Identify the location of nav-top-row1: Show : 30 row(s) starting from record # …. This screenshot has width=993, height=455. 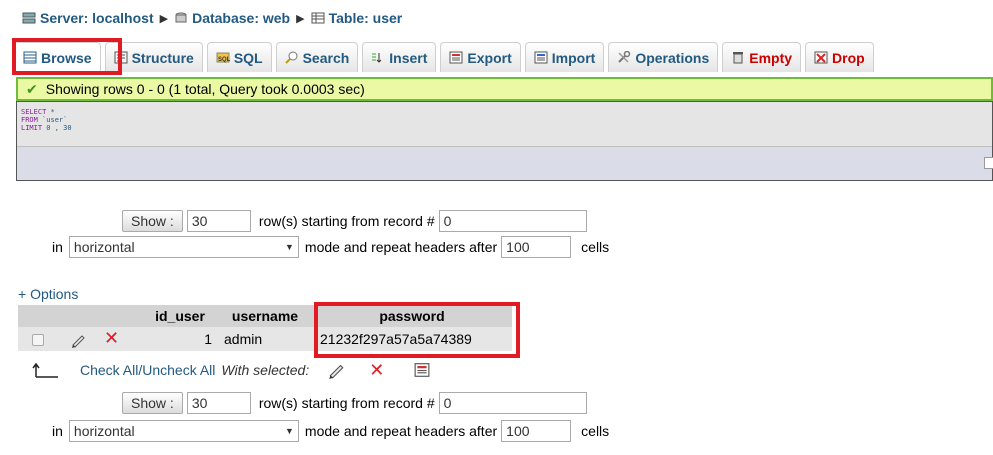
(354, 221).